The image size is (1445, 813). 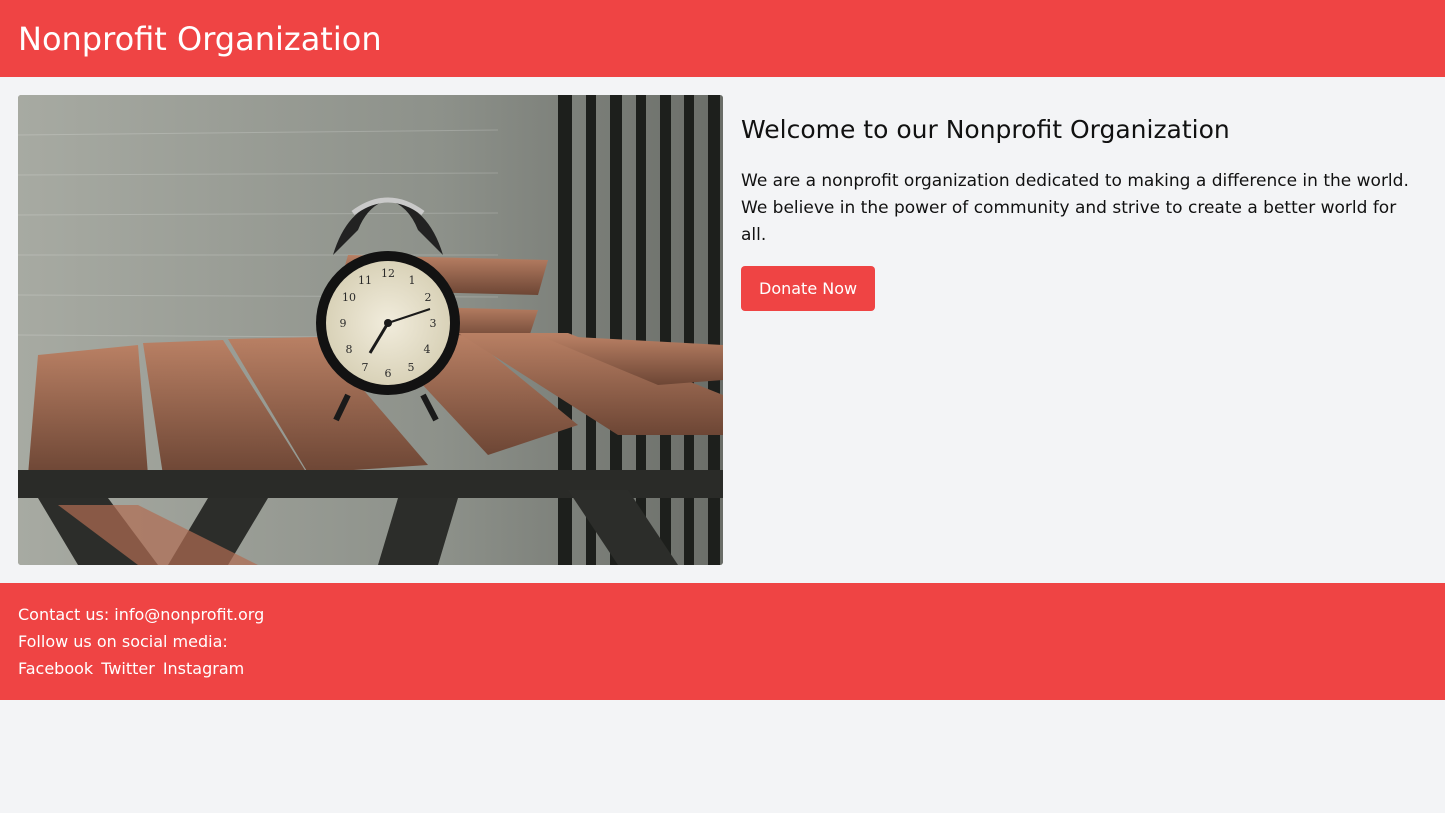 What do you see at coordinates (349, 297) in the screenshot?
I see `svg-text: 10` at bounding box center [349, 297].